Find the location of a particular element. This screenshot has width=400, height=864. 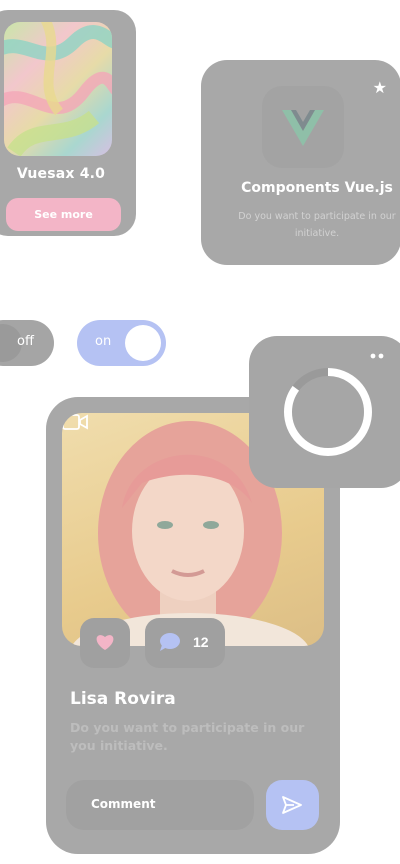

toggle-off-label: off is located at coordinates (25, 341).